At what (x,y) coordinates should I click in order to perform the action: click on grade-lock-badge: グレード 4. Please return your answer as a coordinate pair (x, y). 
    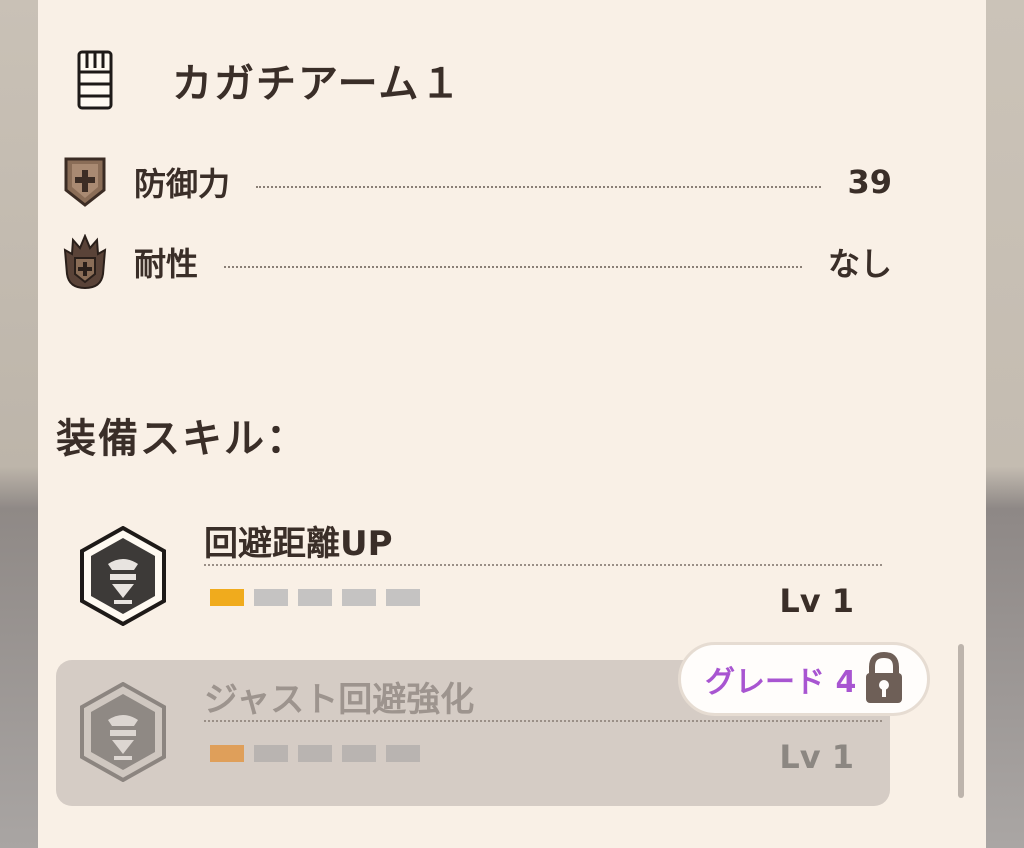
    Looking at the image, I should click on (804, 679).